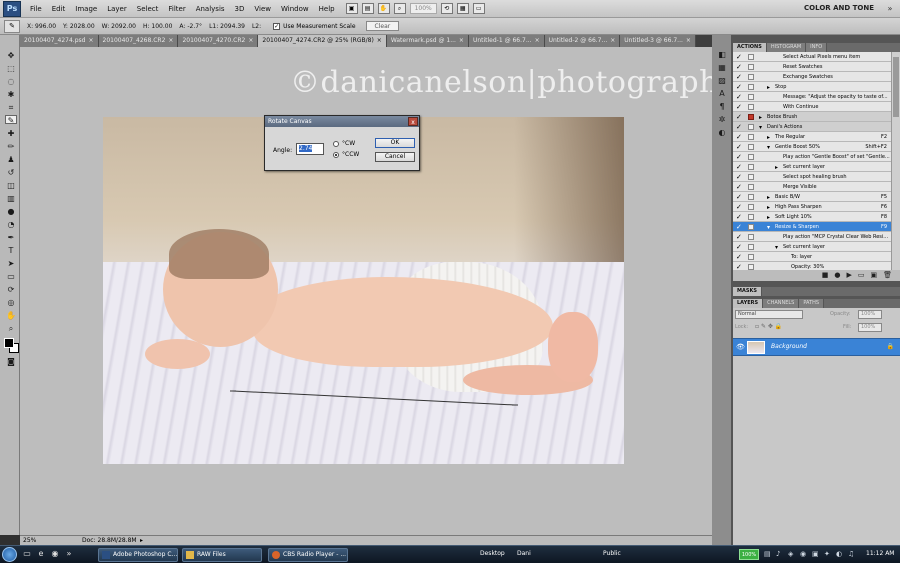 This screenshot has height=563, width=900. What do you see at coordinates (29, 540) in the screenshot?
I see `zoom-level: 25%` at bounding box center [29, 540].